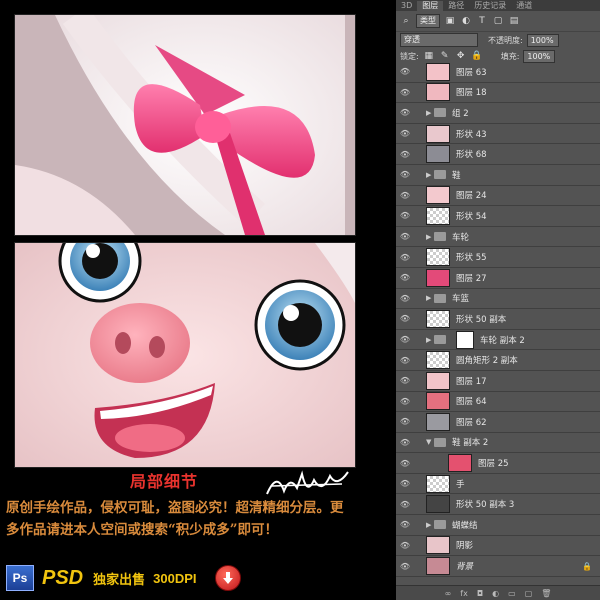  Describe the element at coordinates (498, 175) in the screenshot. I see `layer-row: 👁 ▶ 鞋` at that location.